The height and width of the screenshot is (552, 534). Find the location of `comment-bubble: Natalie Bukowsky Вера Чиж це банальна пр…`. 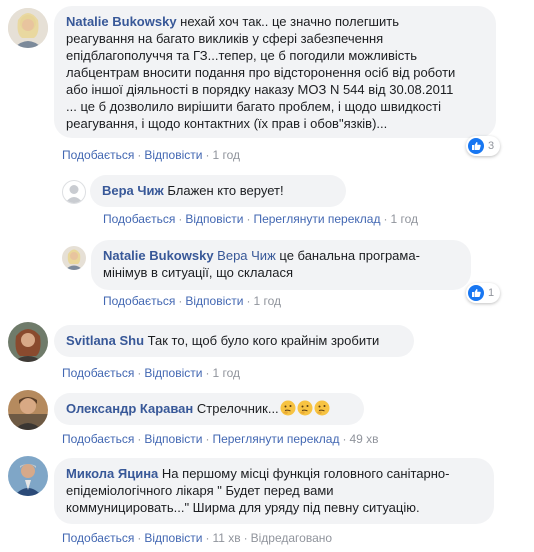

comment-bubble: Natalie Bukowsky Вера Чиж це банальна пр… is located at coordinates (281, 265).